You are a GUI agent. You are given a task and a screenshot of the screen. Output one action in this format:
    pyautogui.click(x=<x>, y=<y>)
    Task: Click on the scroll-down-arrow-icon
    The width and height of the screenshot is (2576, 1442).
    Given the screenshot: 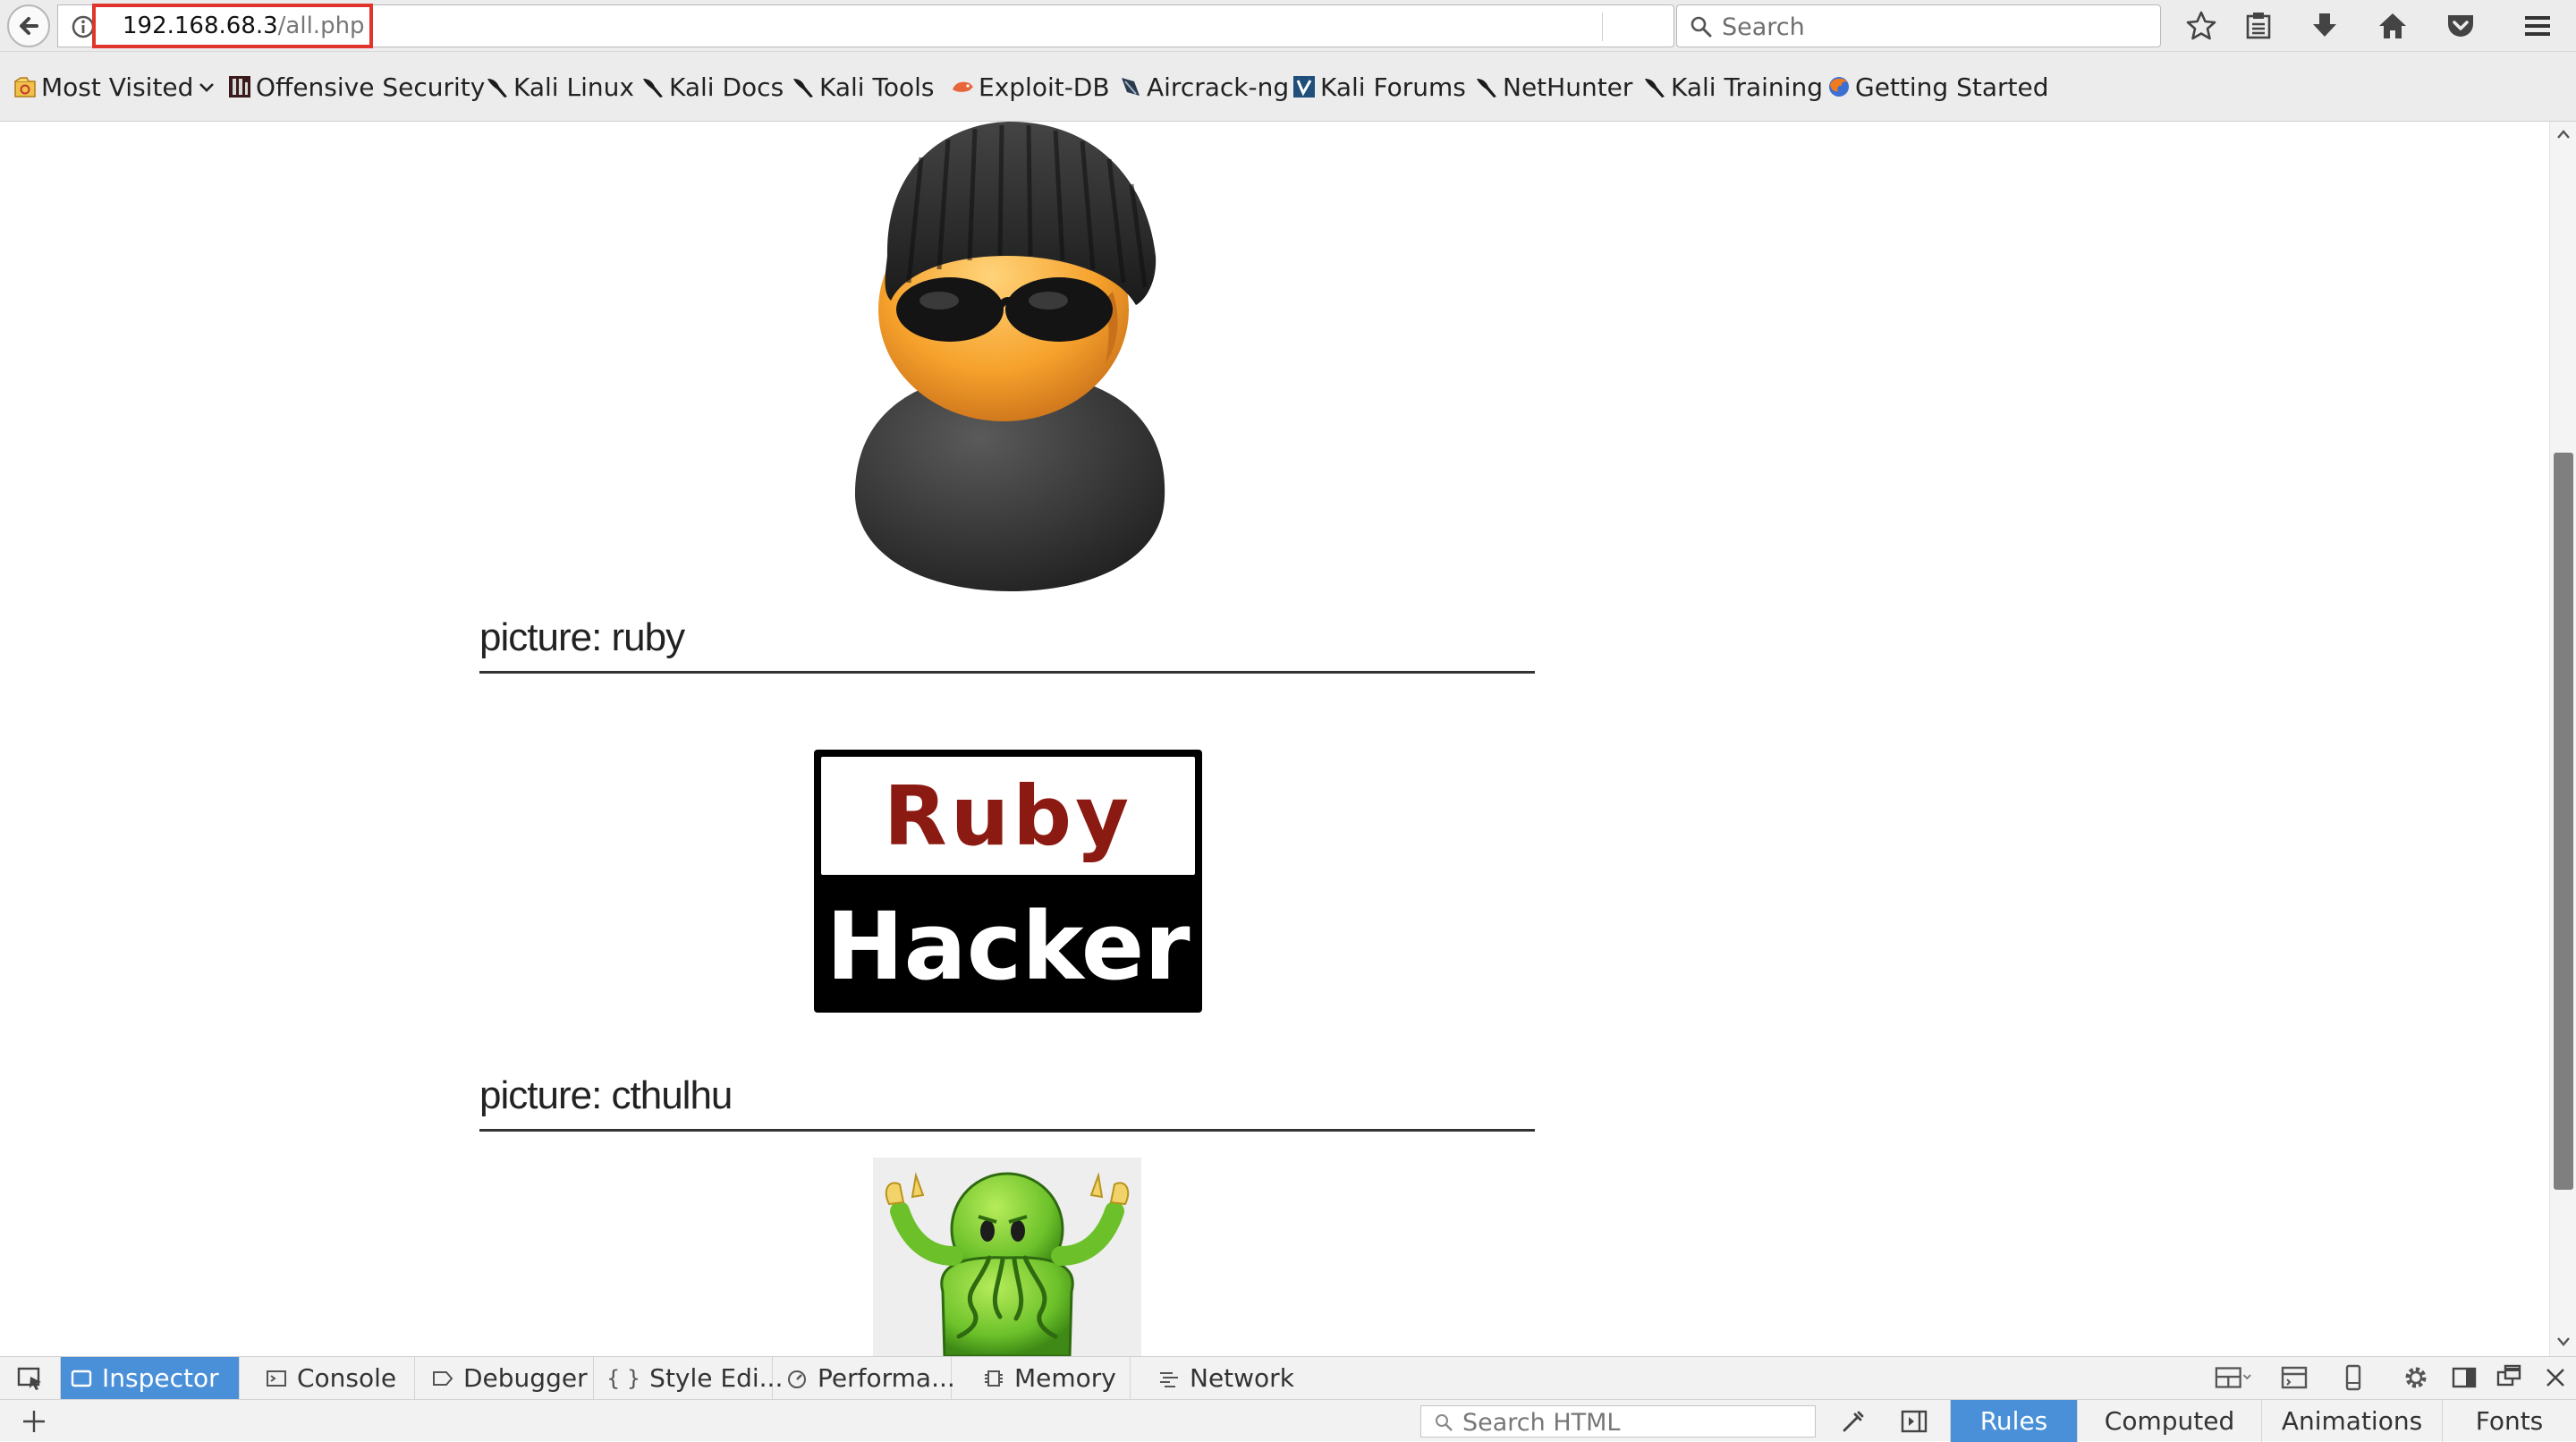 What is the action you would take?
    pyautogui.click(x=2563, y=1342)
    